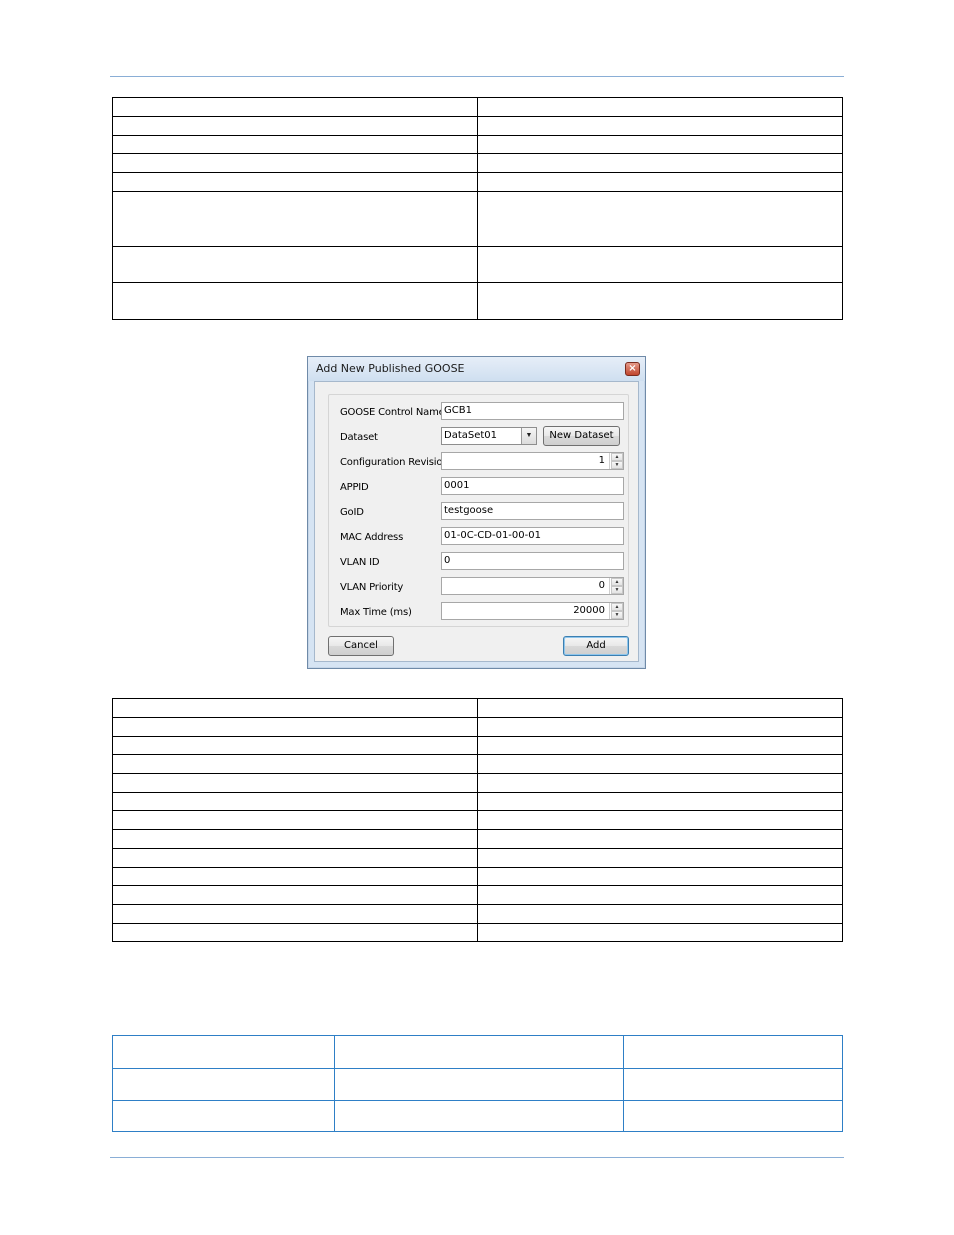 The image size is (954, 1235). Describe the element at coordinates (392, 412) in the screenshot. I see `goose-control-name-label: GOOSE Control Name` at that location.